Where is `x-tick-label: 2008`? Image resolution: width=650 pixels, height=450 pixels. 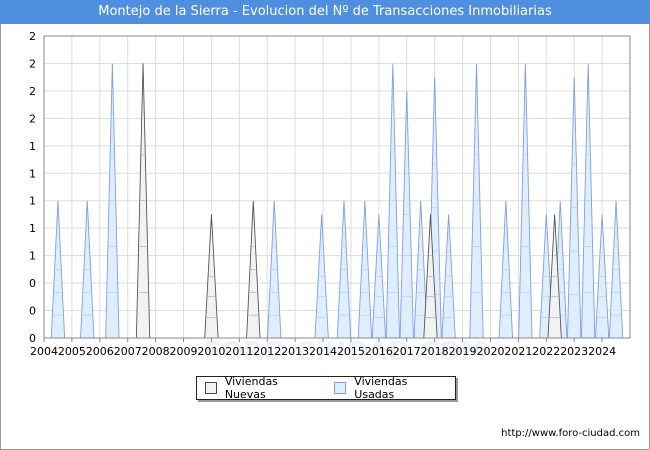
x-tick-label: 2008 is located at coordinates (156, 351).